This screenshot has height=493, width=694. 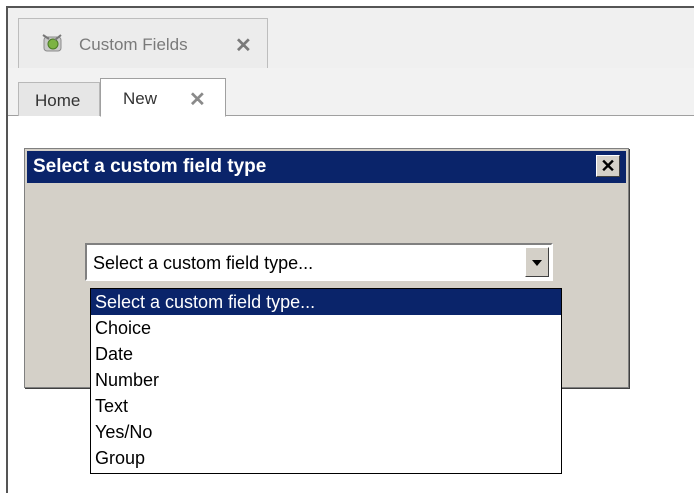 I want to click on custom-fields-icon, so click(x=52, y=43).